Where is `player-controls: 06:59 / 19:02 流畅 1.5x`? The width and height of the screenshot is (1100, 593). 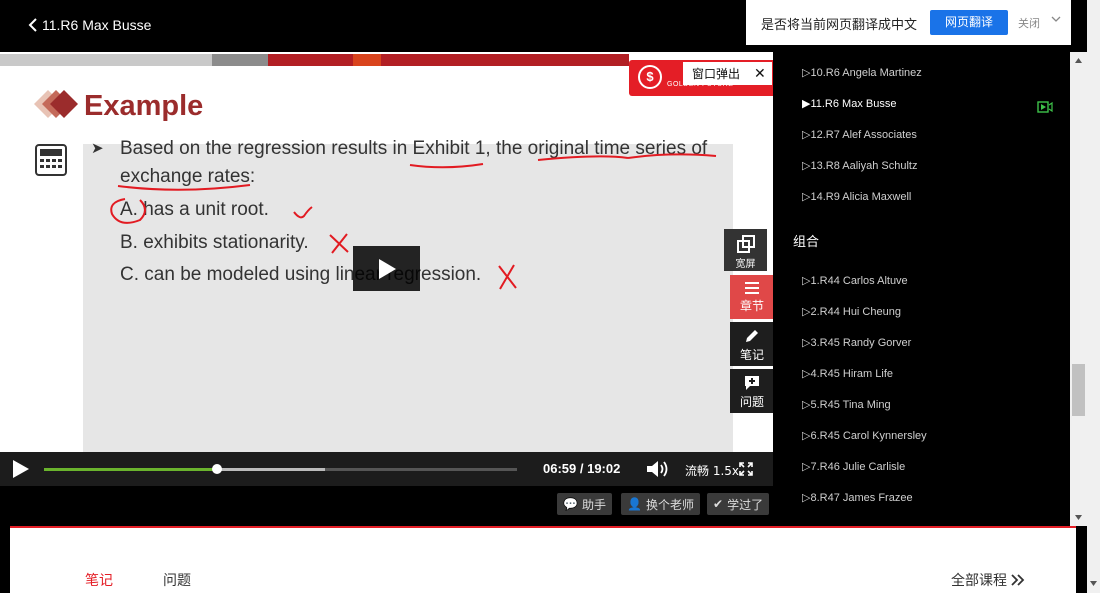 player-controls: 06:59 / 19:02 流畅 1.5x is located at coordinates (386, 469).